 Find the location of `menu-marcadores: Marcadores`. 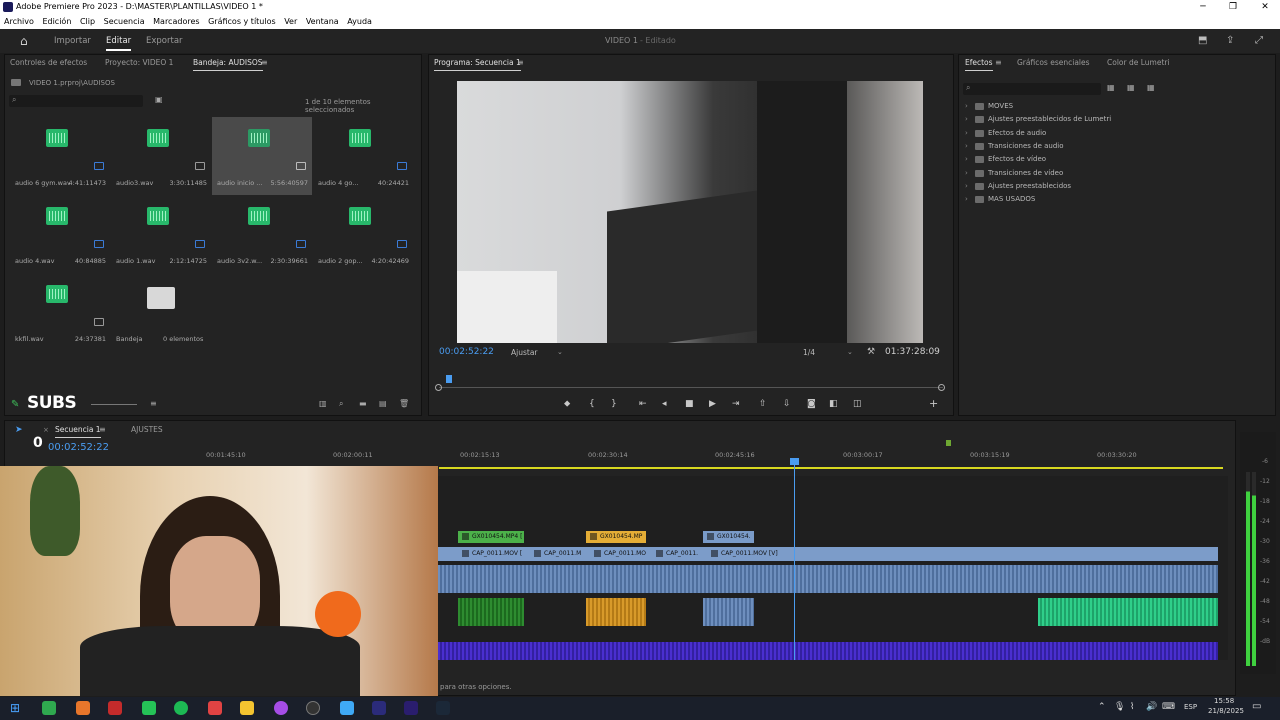

menu-marcadores: Marcadores is located at coordinates (176, 21).